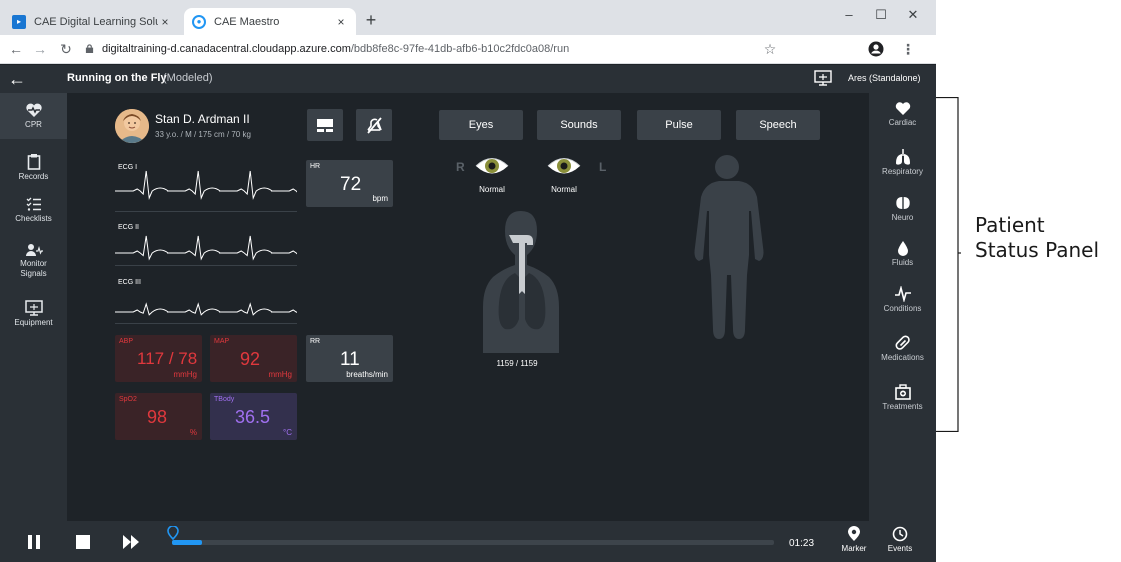  Describe the element at coordinates (902, 171) in the screenshot. I see `status-item-label: Respiratory` at that location.